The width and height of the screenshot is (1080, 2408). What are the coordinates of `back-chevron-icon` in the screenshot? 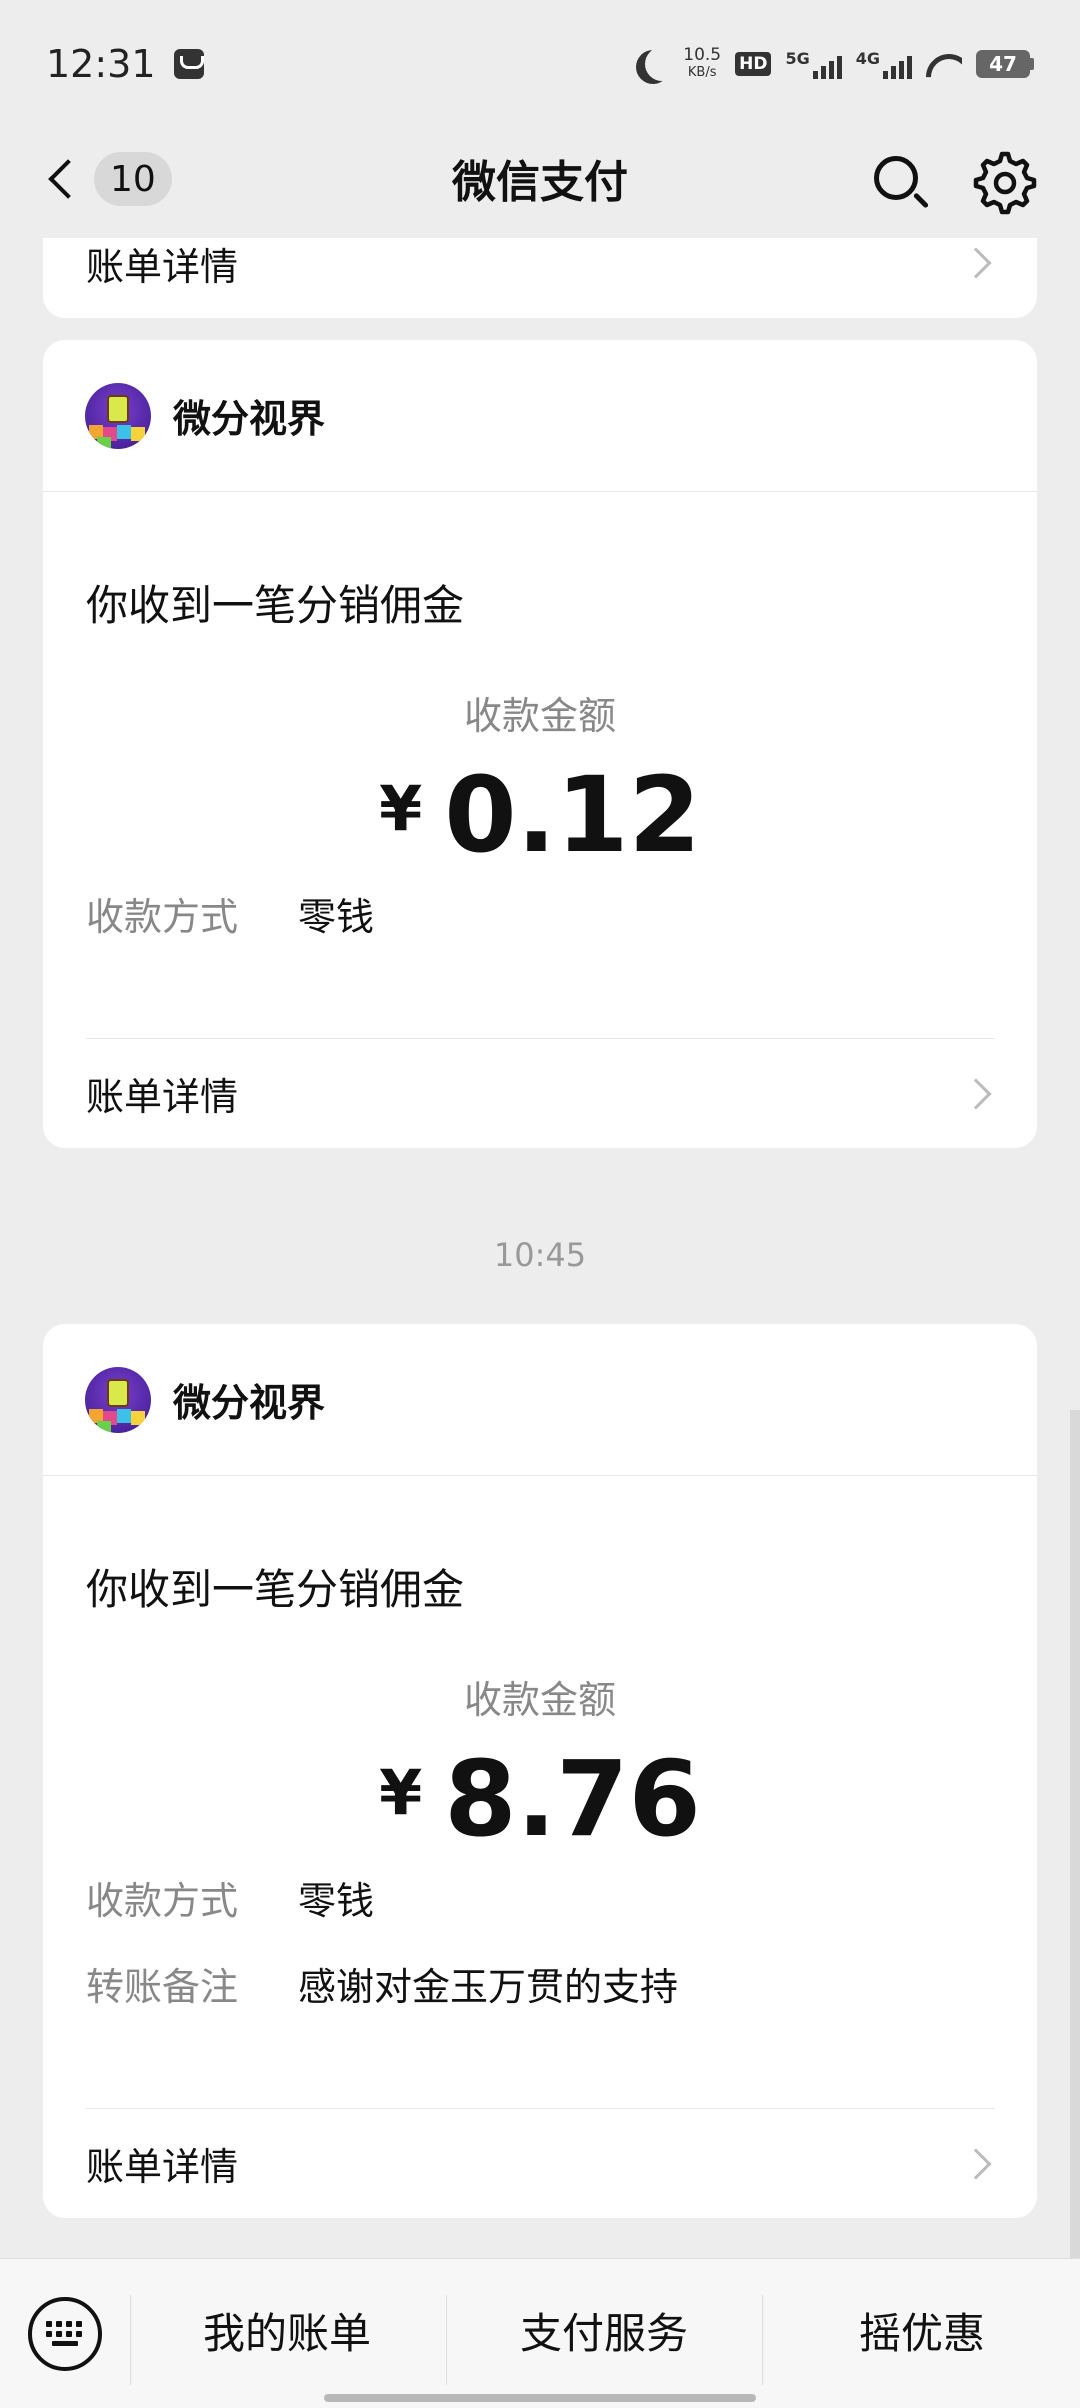 It's located at (68, 179).